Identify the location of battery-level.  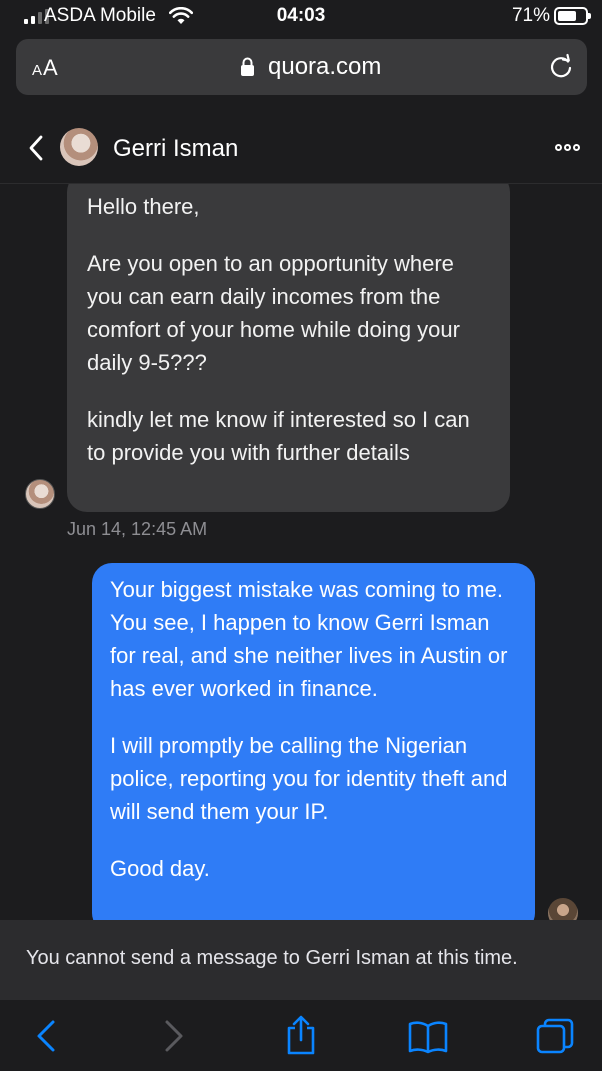
(567, 16).